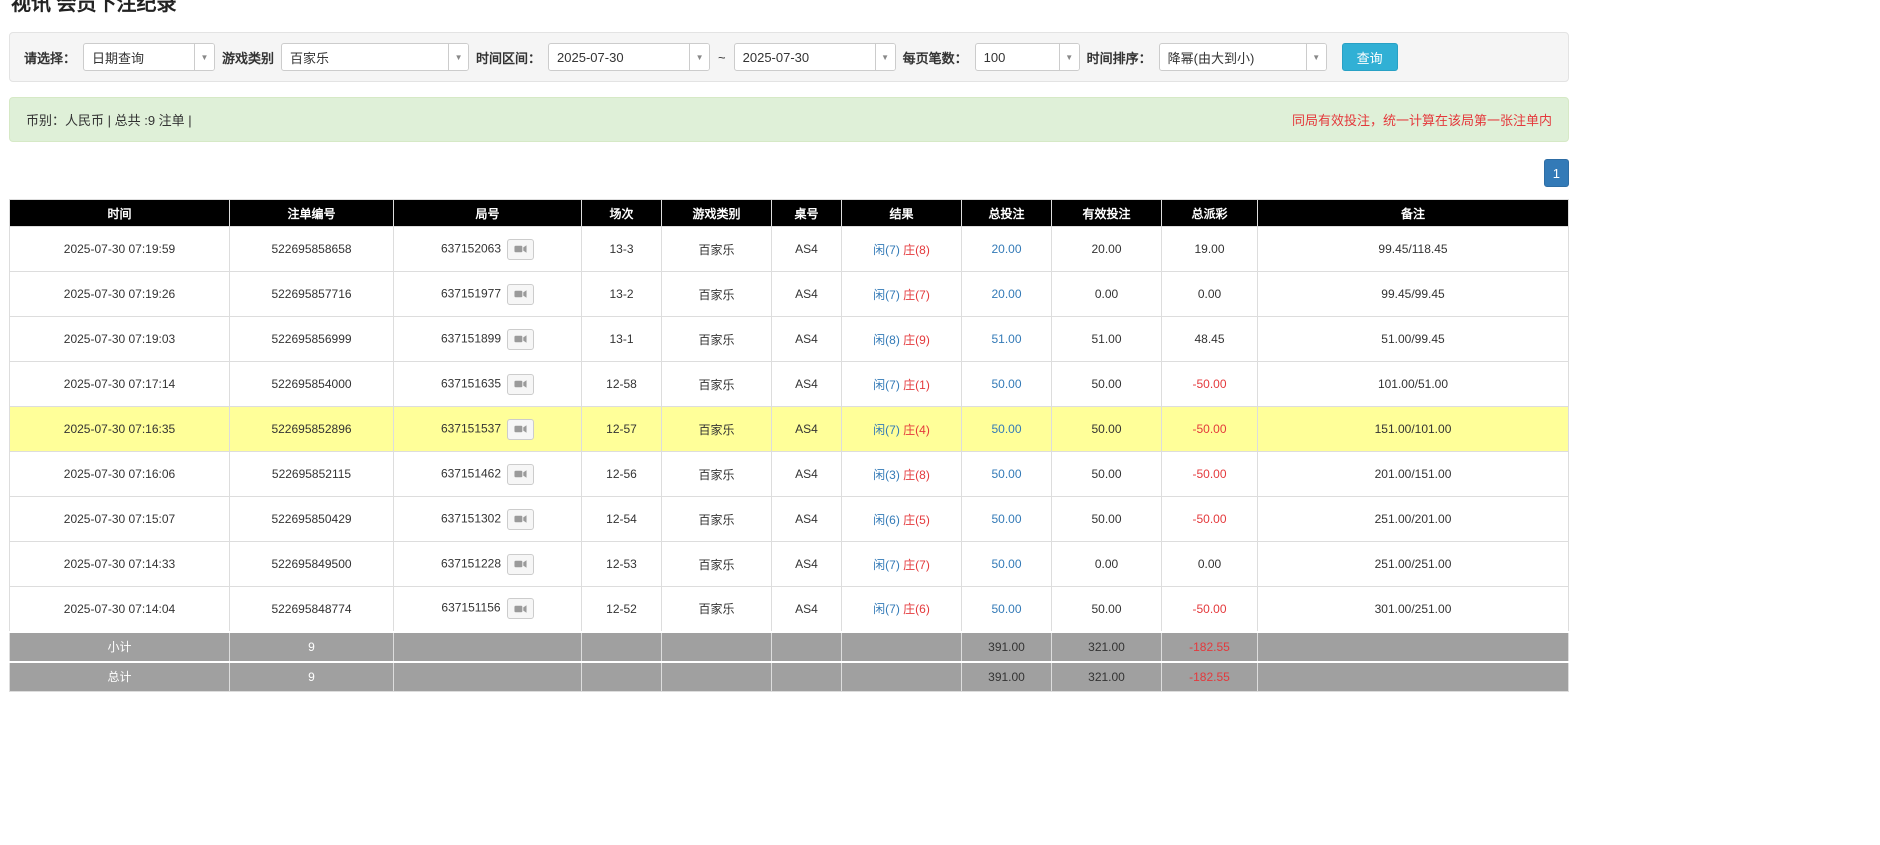 The height and width of the screenshot is (845, 1880). What do you see at coordinates (621, 384) in the screenshot?
I see `cell-session: 12-58` at bounding box center [621, 384].